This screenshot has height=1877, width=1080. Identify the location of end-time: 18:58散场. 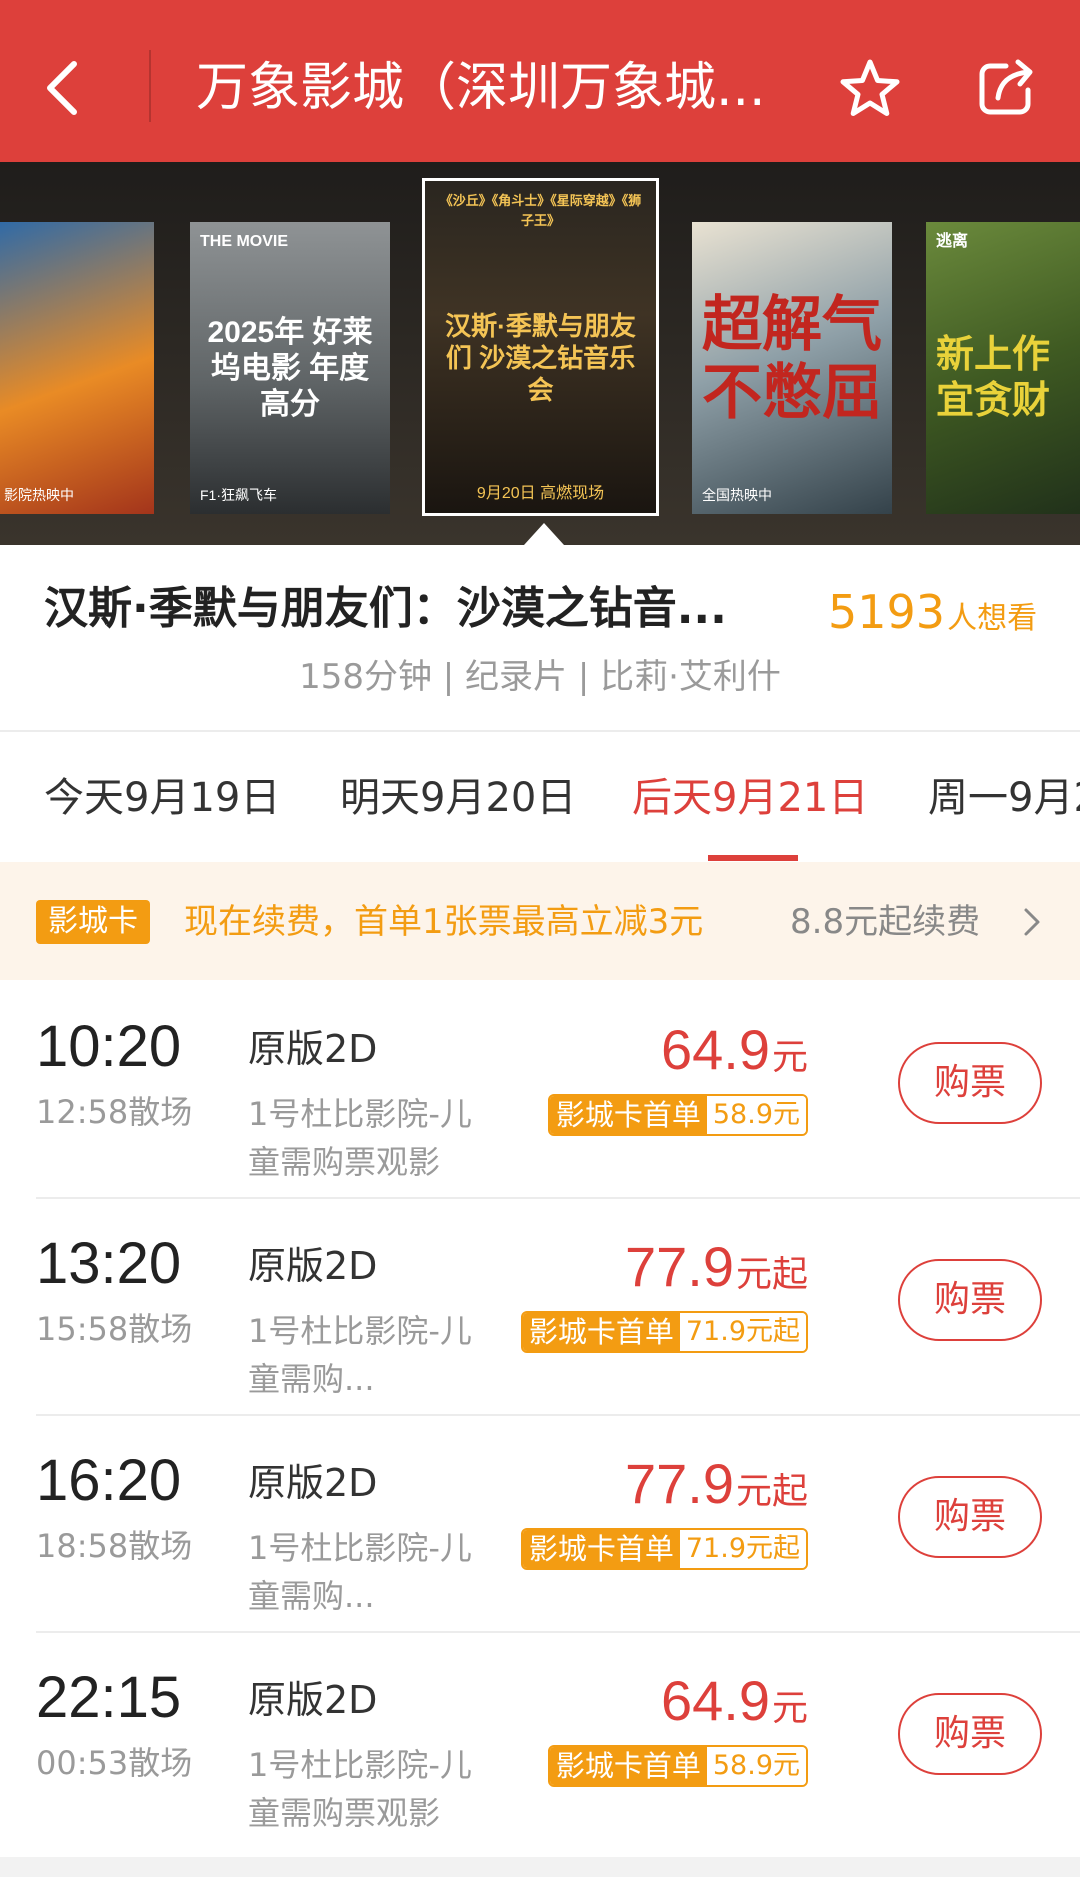
(114, 1546).